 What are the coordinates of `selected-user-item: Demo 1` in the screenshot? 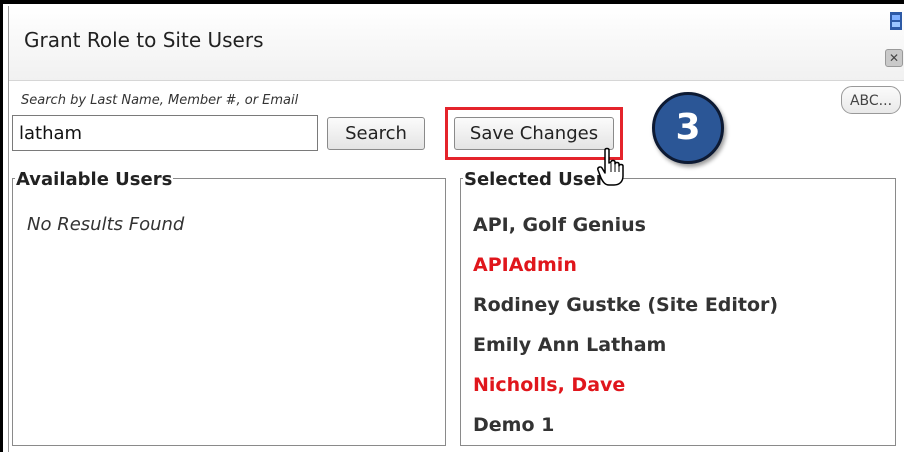 It's located at (625, 434).